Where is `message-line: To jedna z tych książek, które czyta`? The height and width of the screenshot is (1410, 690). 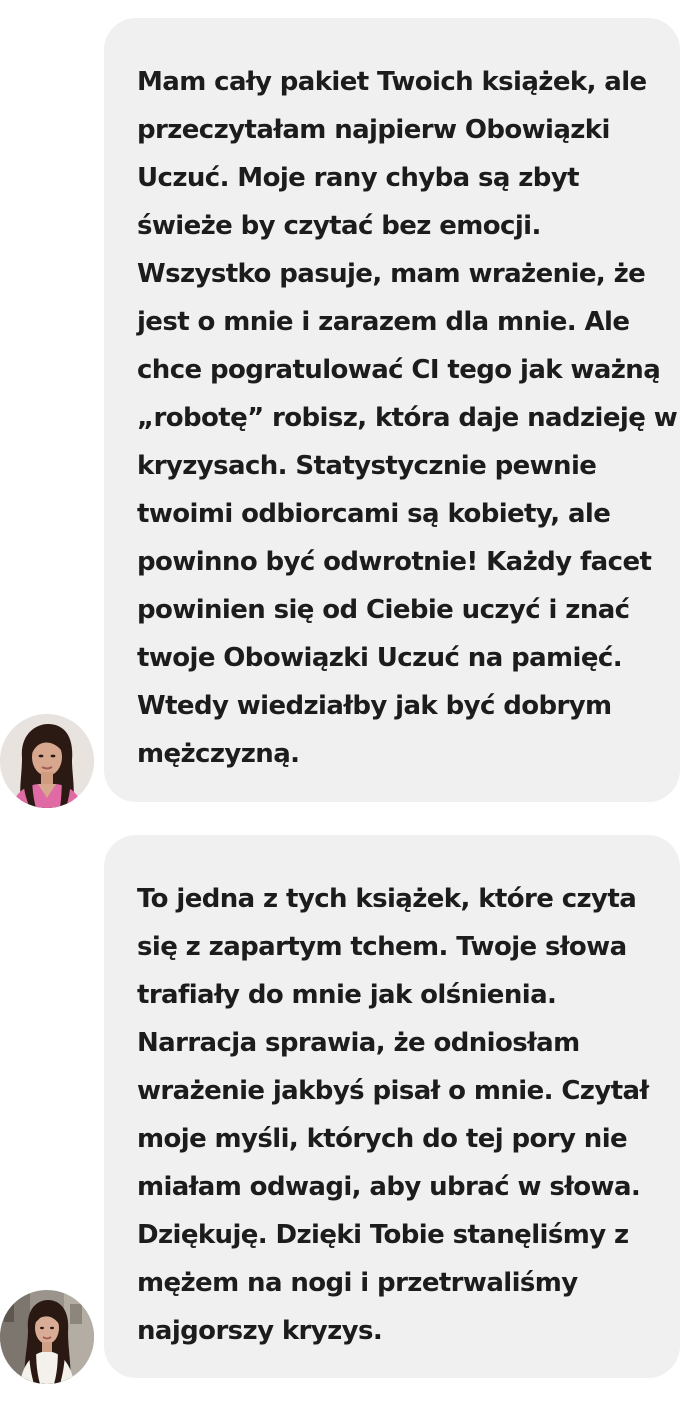 message-line: To jedna z tych książek, które czyta is located at coordinates (387, 899).